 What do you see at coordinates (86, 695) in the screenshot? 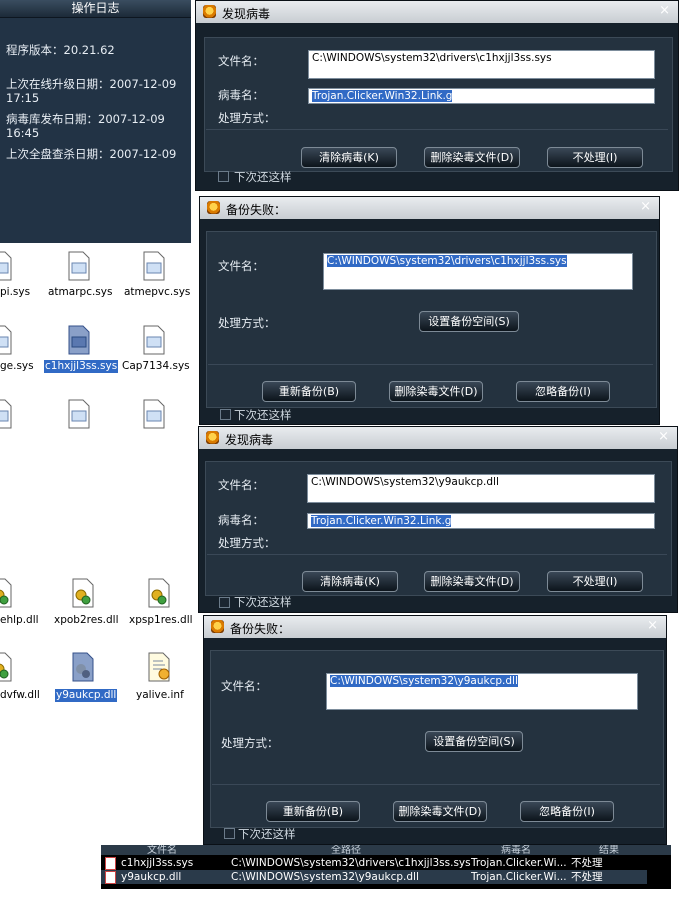
I see `file-label-selected: y9aukcp.dll` at bounding box center [86, 695].